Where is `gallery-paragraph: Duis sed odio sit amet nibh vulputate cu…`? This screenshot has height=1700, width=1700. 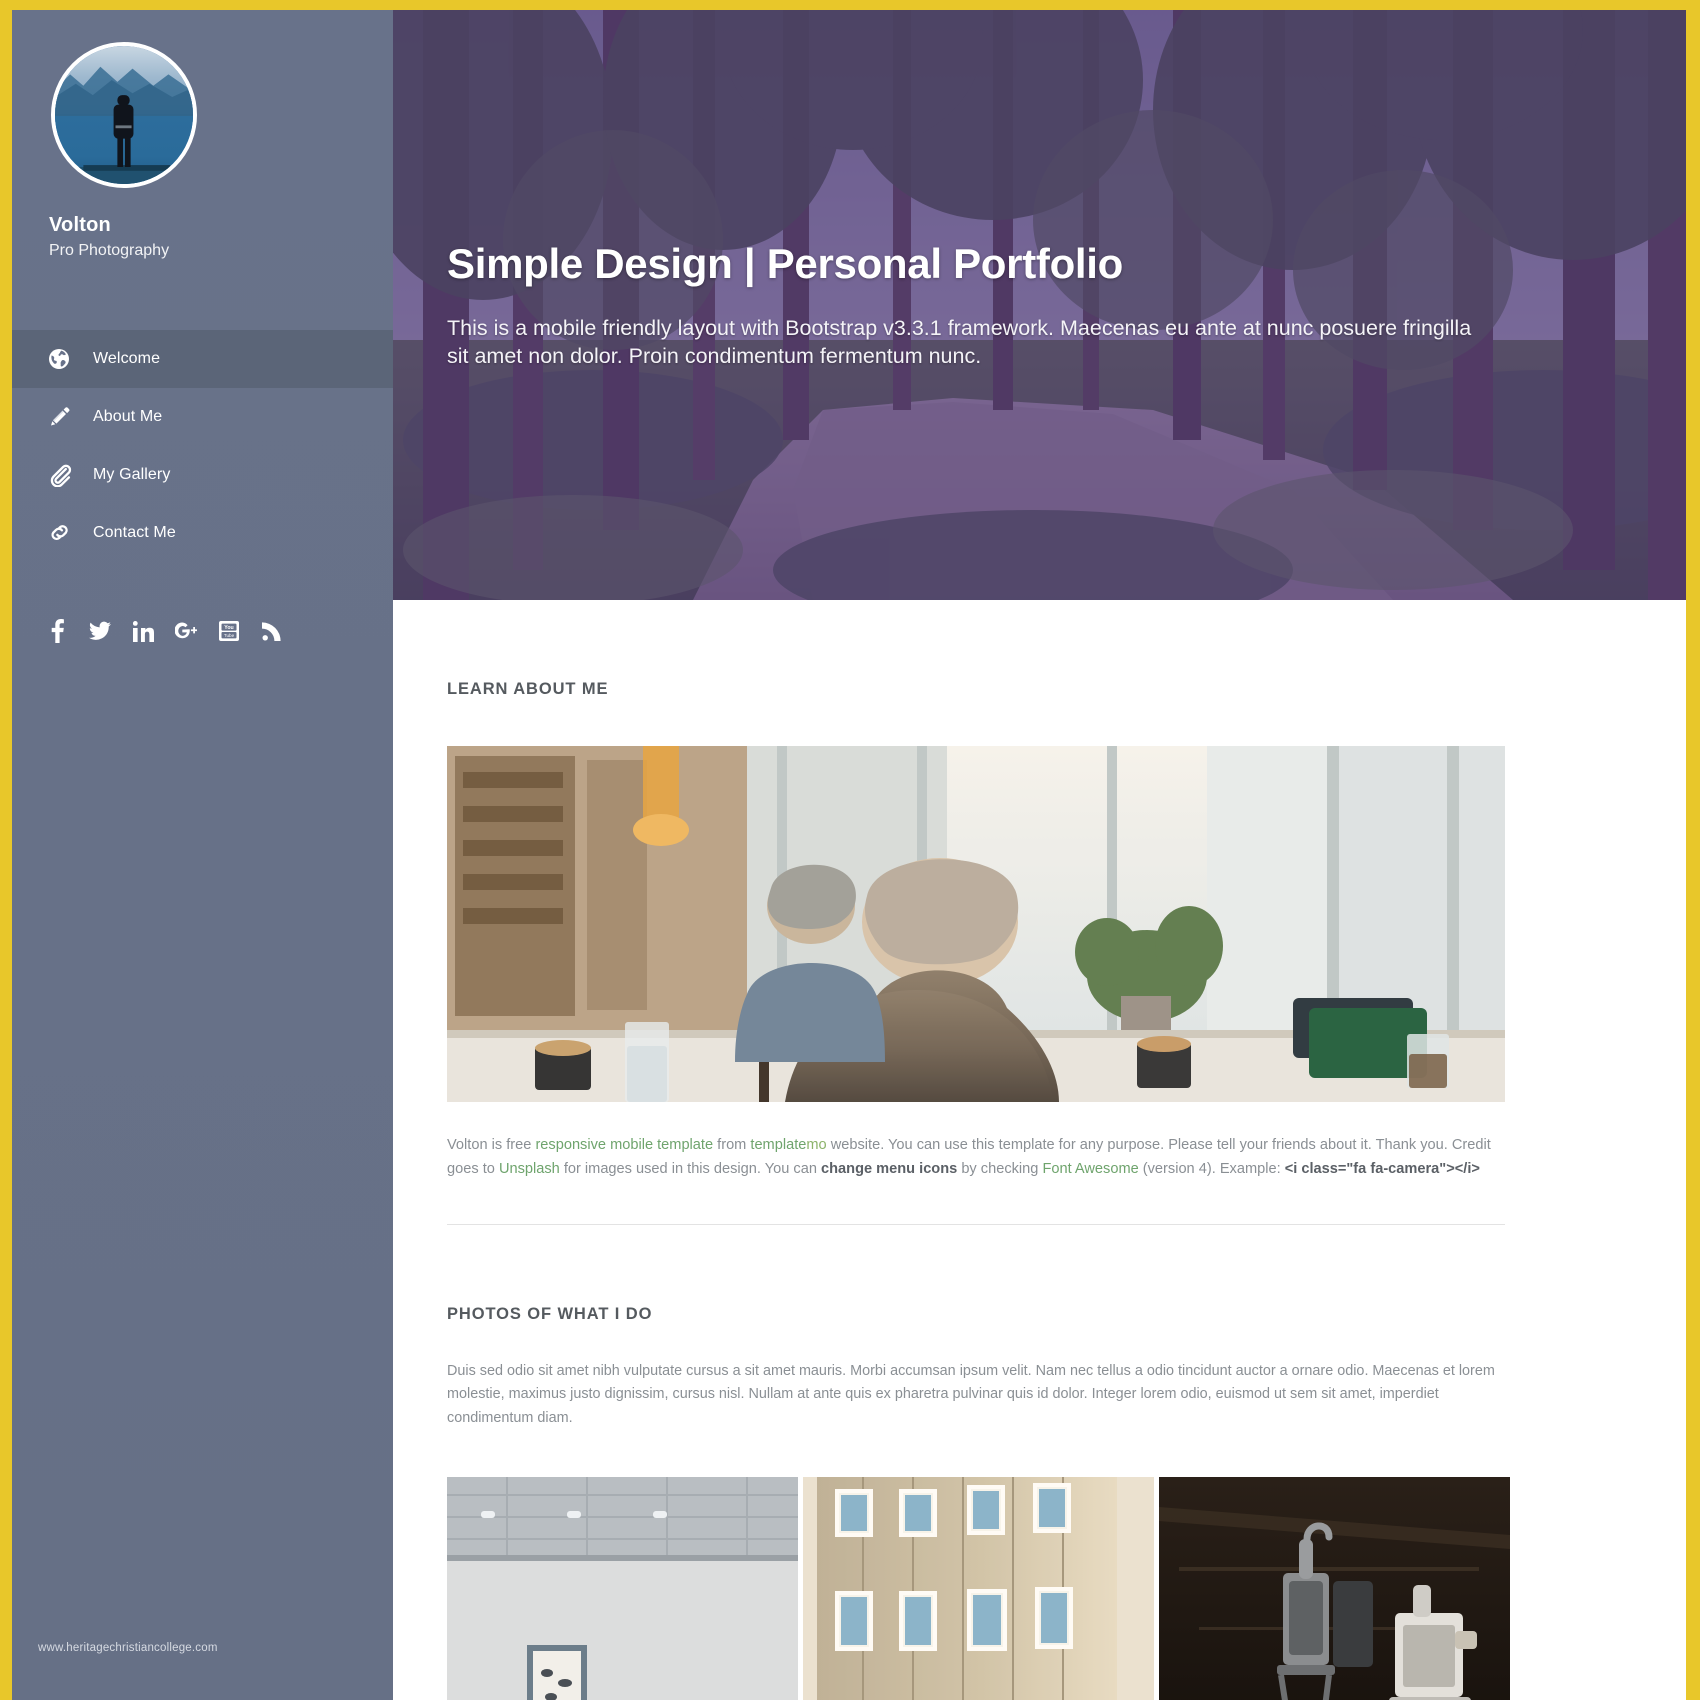 gallery-paragraph: Duis sed odio sit amet nibh vulputate cu… is located at coordinates (971, 1394).